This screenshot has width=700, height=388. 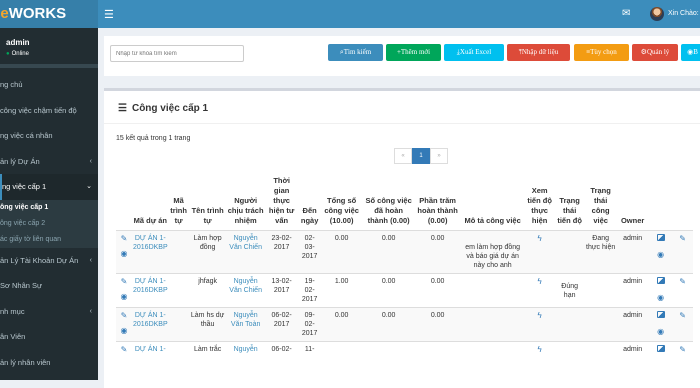 What do you see at coordinates (49, 136) in the screenshot?
I see `sidebar-item-personal-tasks: ng việc cá nhân` at bounding box center [49, 136].